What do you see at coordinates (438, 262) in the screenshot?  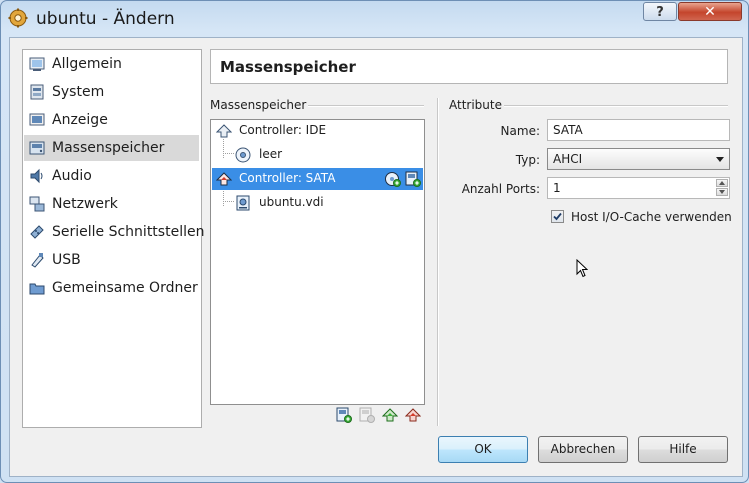 I see `vertical-separator` at bounding box center [438, 262].